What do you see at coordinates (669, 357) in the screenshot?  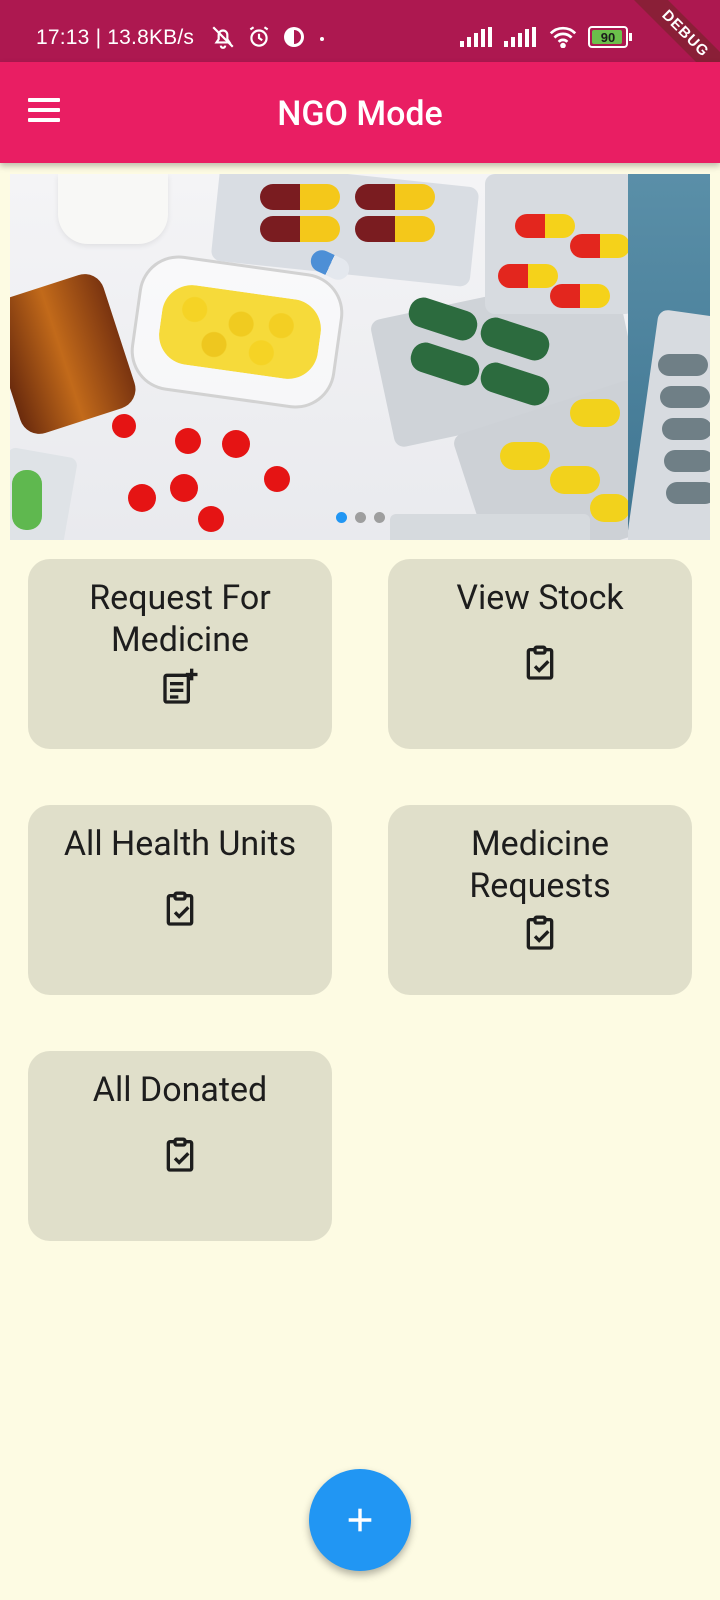 I see `carousel-next-slide` at bounding box center [669, 357].